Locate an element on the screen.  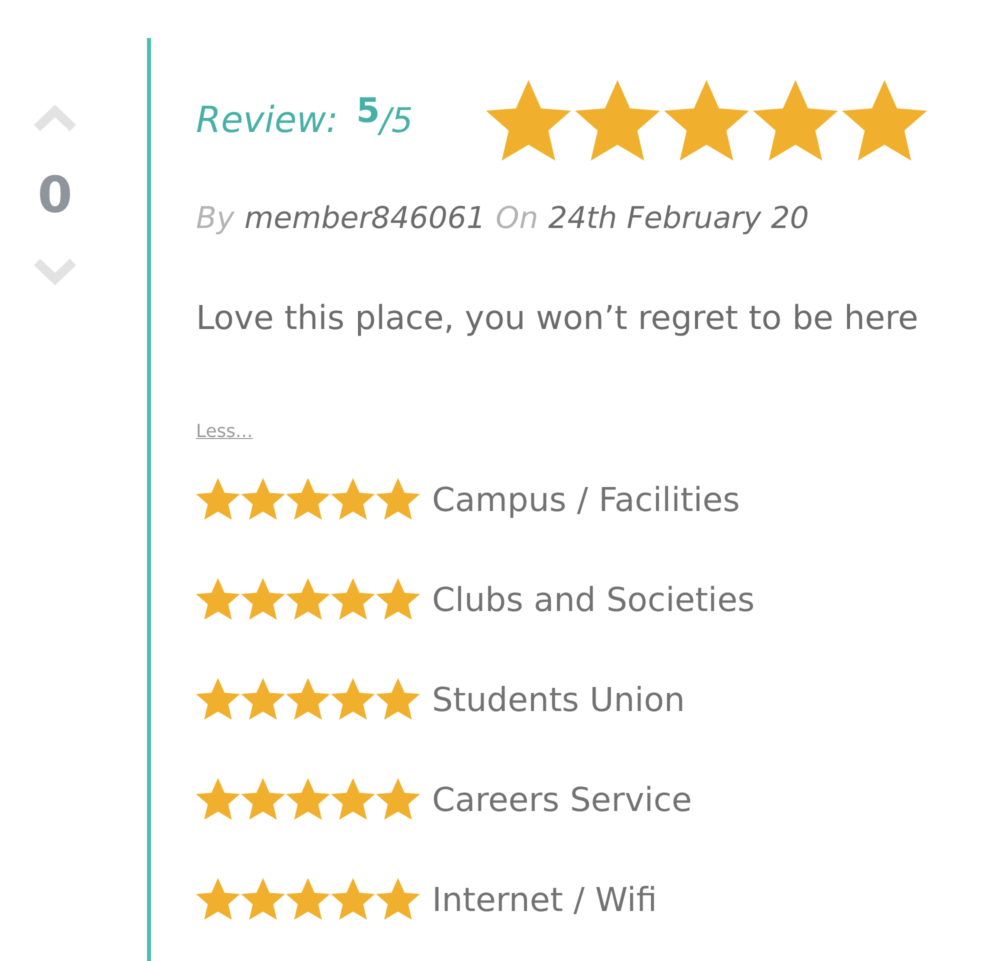
rating-category: Careers Service is located at coordinates (562, 799).